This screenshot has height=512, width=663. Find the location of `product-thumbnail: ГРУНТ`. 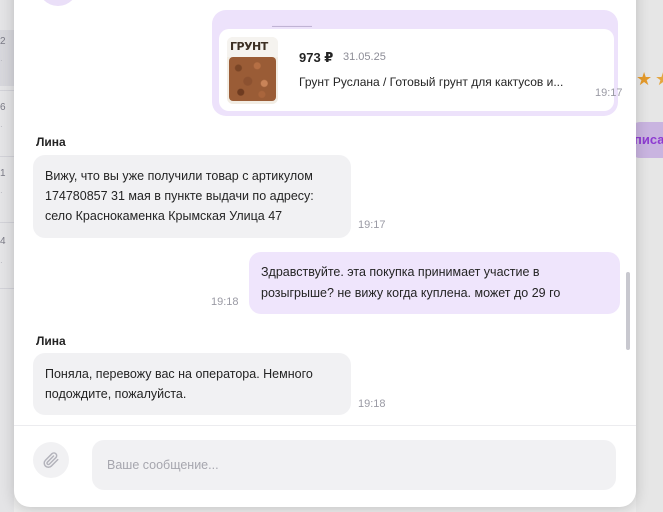

product-thumbnail: ГРУНТ is located at coordinates (252, 70).